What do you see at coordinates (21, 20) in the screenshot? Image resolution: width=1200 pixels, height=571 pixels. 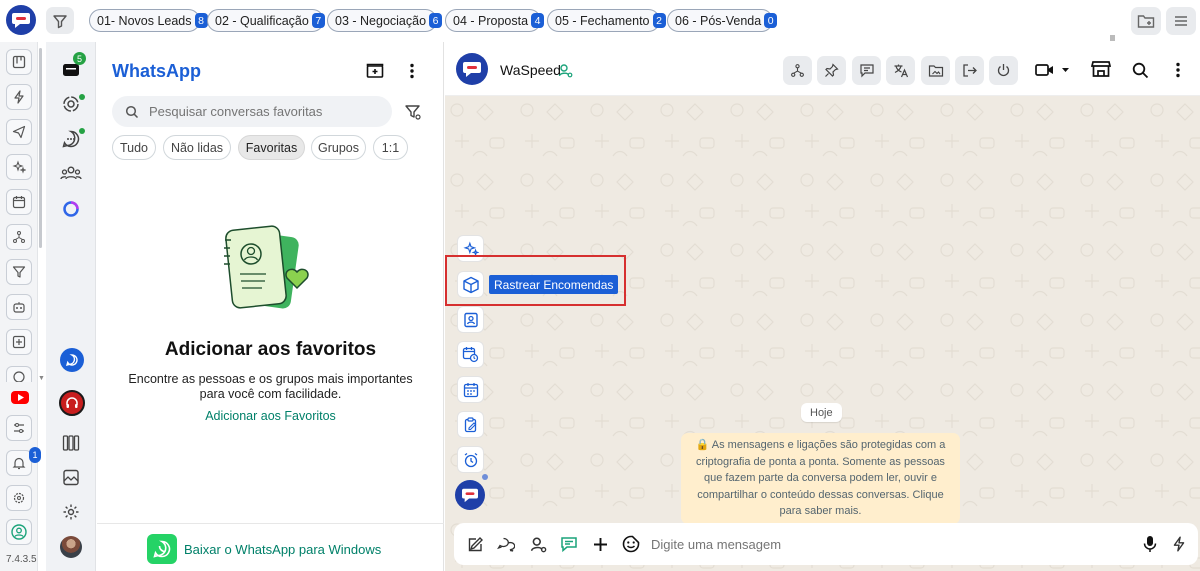 I see `app-logo` at bounding box center [21, 20].